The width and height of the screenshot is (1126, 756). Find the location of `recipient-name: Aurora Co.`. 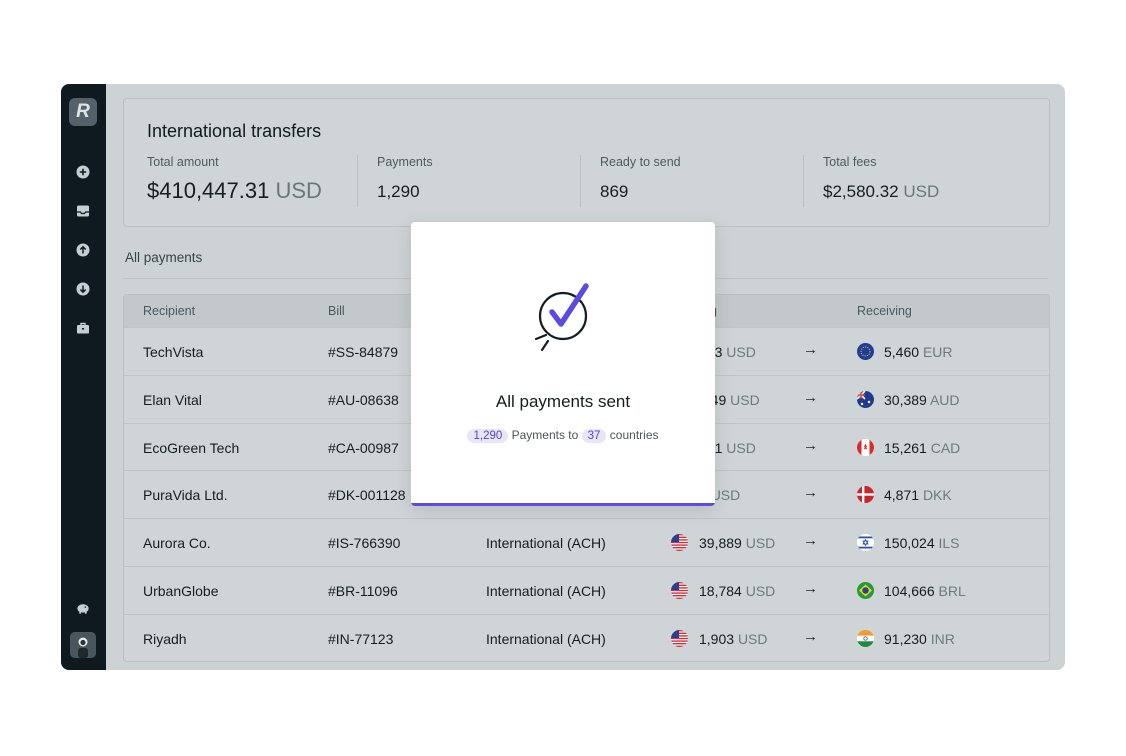

recipient-name: Aurora Co. is located at coordinates (177, 543).